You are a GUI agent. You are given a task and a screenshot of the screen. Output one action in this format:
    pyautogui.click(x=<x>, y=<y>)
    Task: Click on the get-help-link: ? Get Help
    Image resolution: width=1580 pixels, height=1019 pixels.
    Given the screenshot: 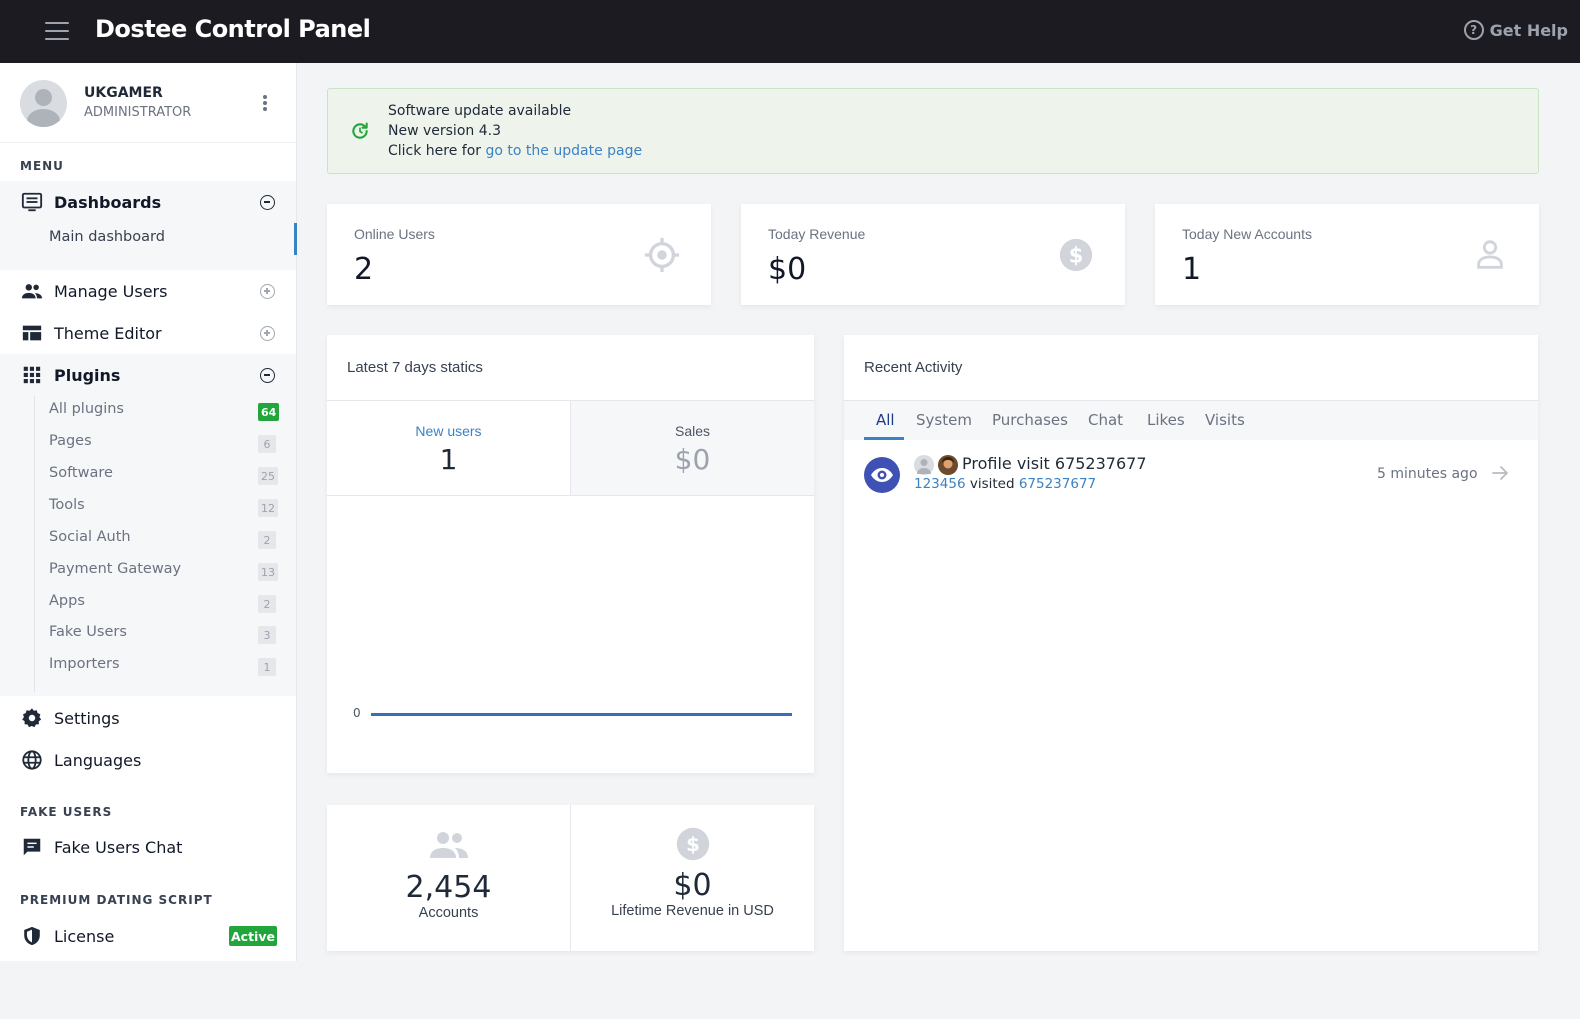 What is the action you would take?
    pyautogui.click(x=1515, y=30)
    